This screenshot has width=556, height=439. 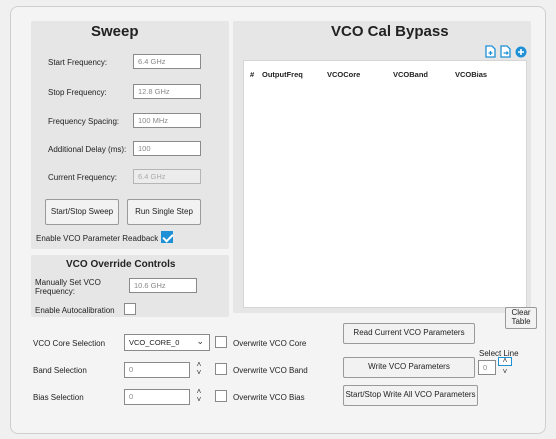 I want to click on start-stop-sweep-button: Start/Stop Sweep, so click(x=82, y=212).